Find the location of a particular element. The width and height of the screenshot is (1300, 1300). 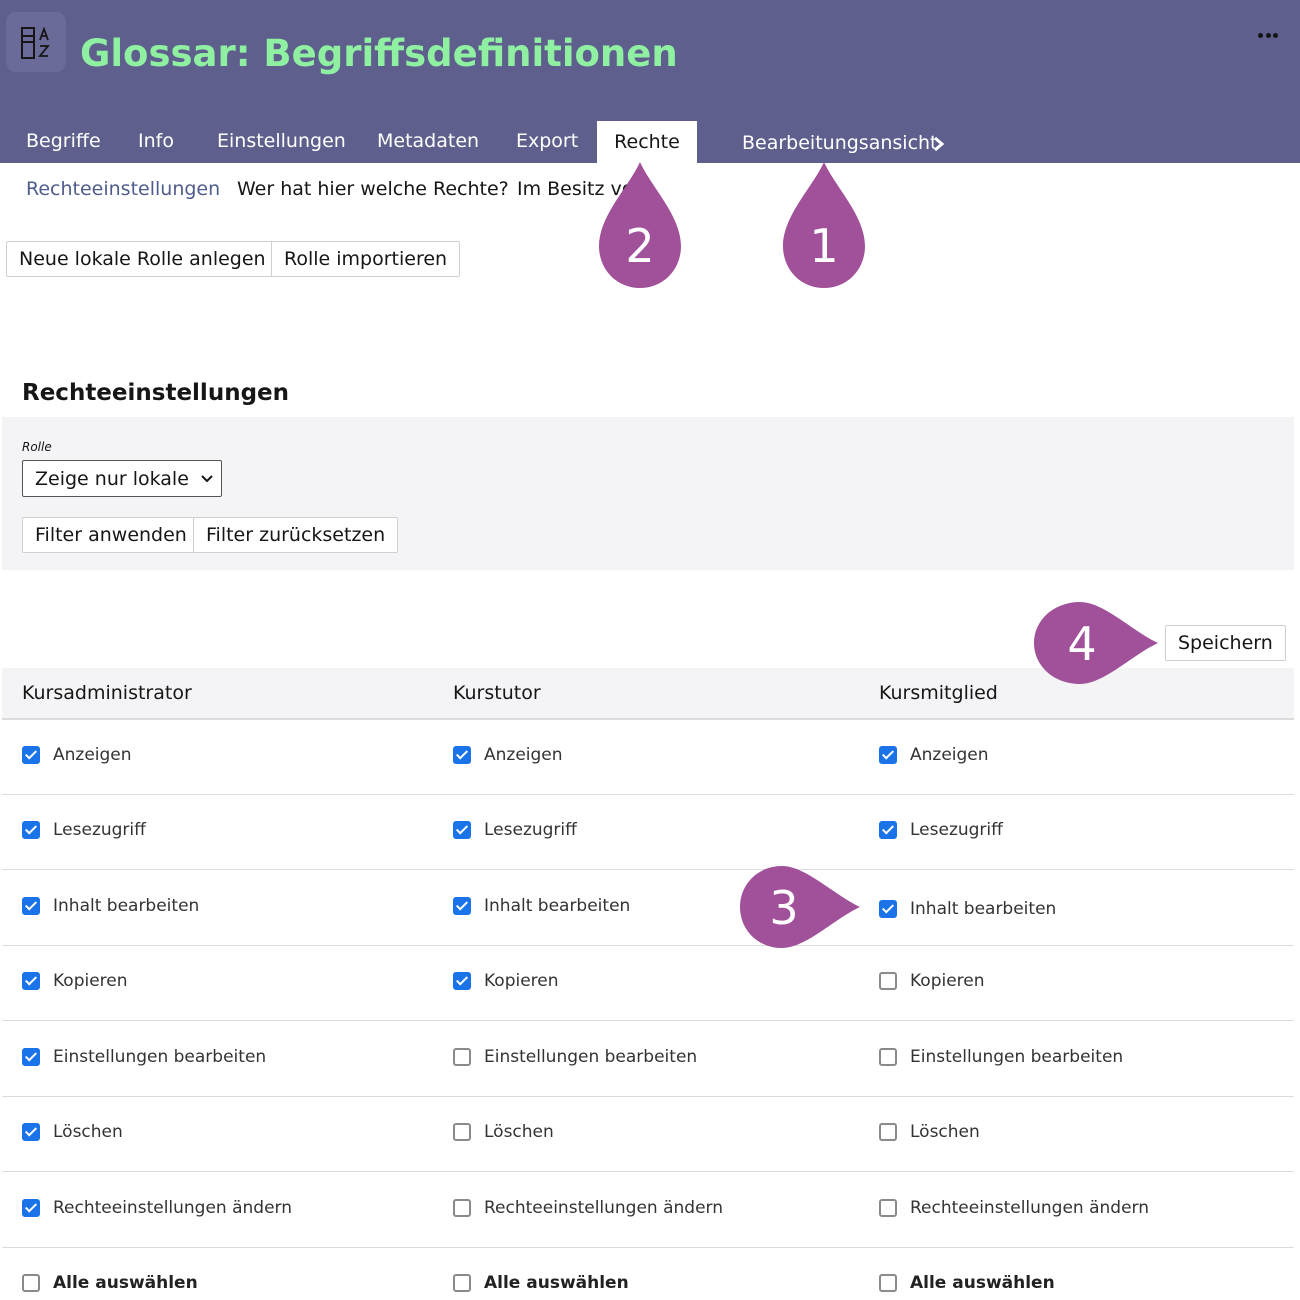

select-all-kursadministrator-cell: Alle auswählen is located at coordinates (110, 1283).